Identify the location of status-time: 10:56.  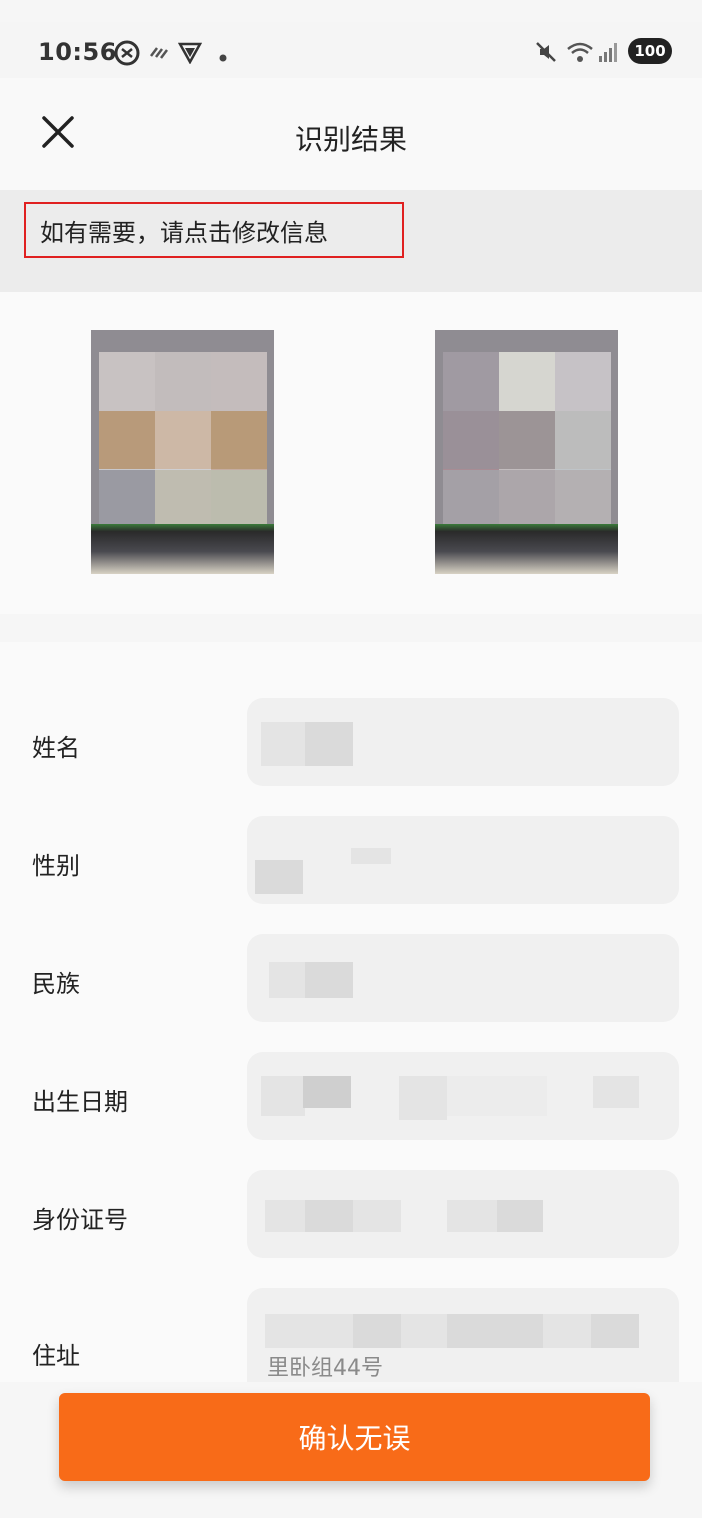
(77, 52).